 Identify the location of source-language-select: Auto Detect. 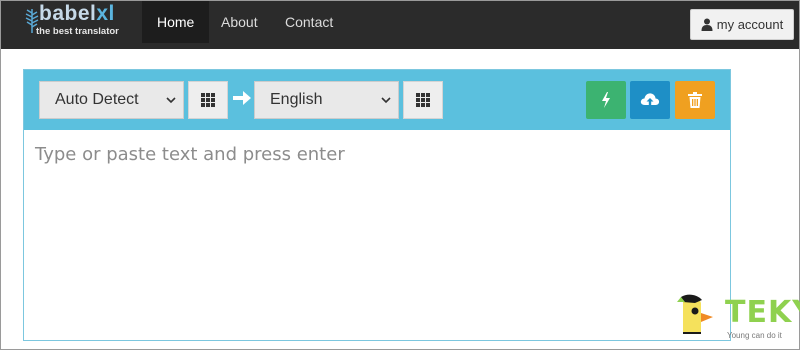
(111, 100).